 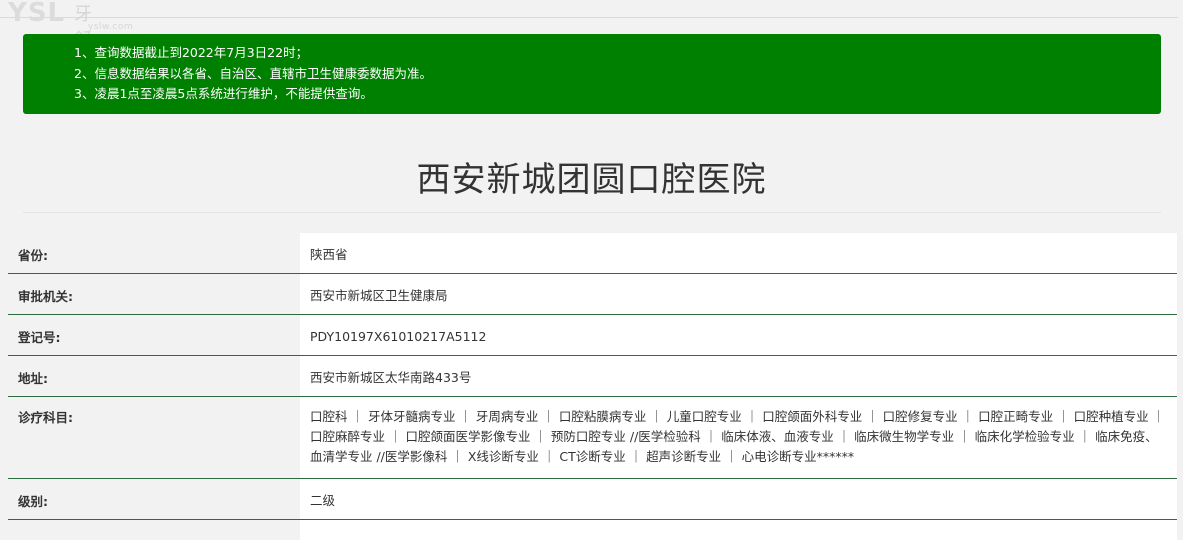 What do you see at coordinates (111, 27) in the screenshot?
I see `logo-domain: yslw.com` at bounding box center [111, 27].